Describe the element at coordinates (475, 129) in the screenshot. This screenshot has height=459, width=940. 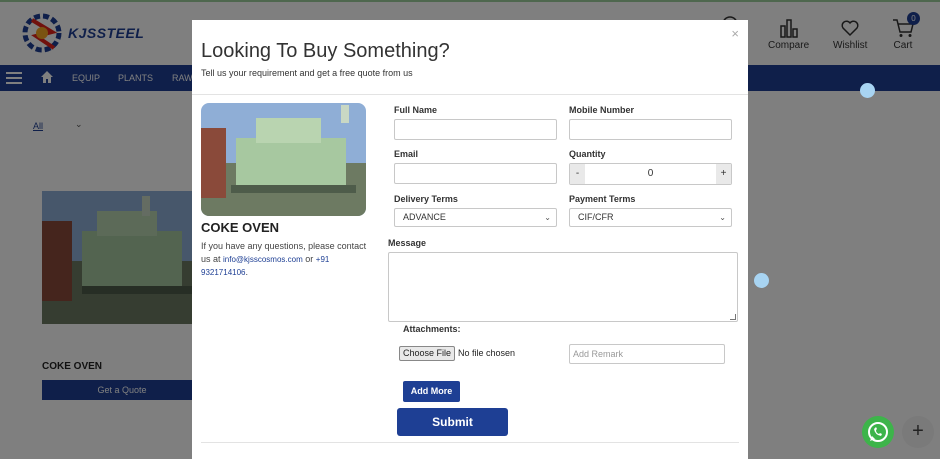
I see `full-name-field` at that location.